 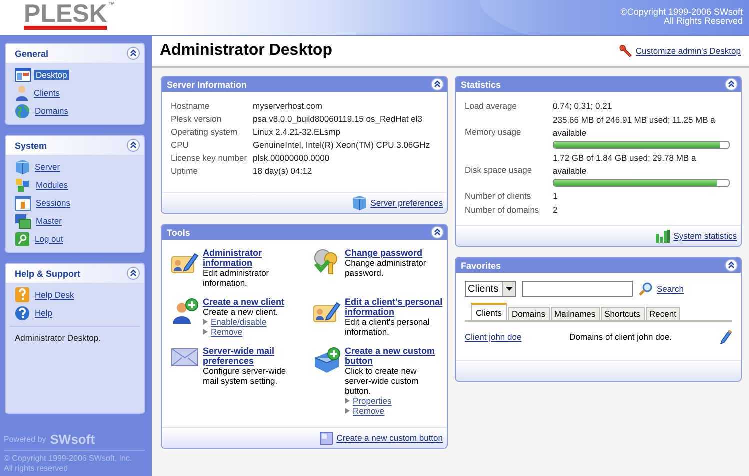 What do you see at coordinates (185, 311) in the screenshot?
I see `person-add-icon` at bounding box center [185, 311].